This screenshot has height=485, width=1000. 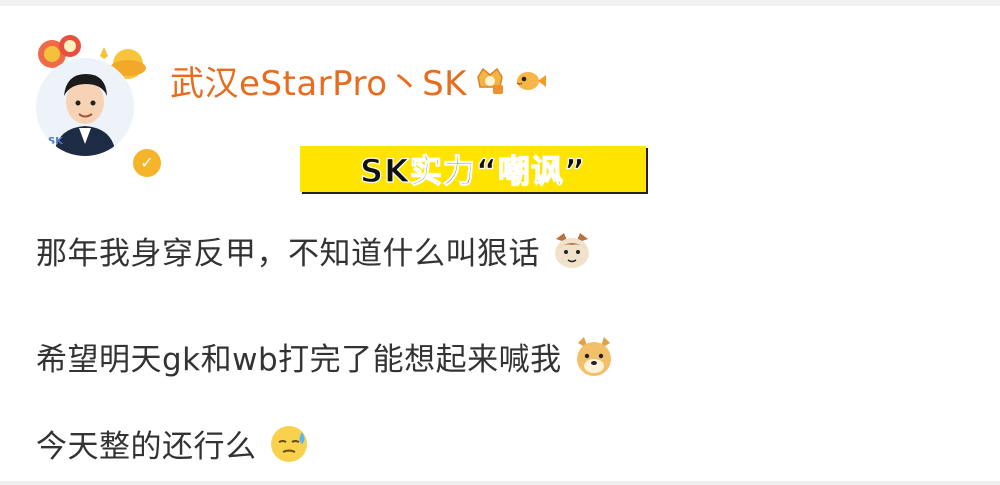 I want to click on post-line: 今天整的还行么, so click(x=173, y=443).